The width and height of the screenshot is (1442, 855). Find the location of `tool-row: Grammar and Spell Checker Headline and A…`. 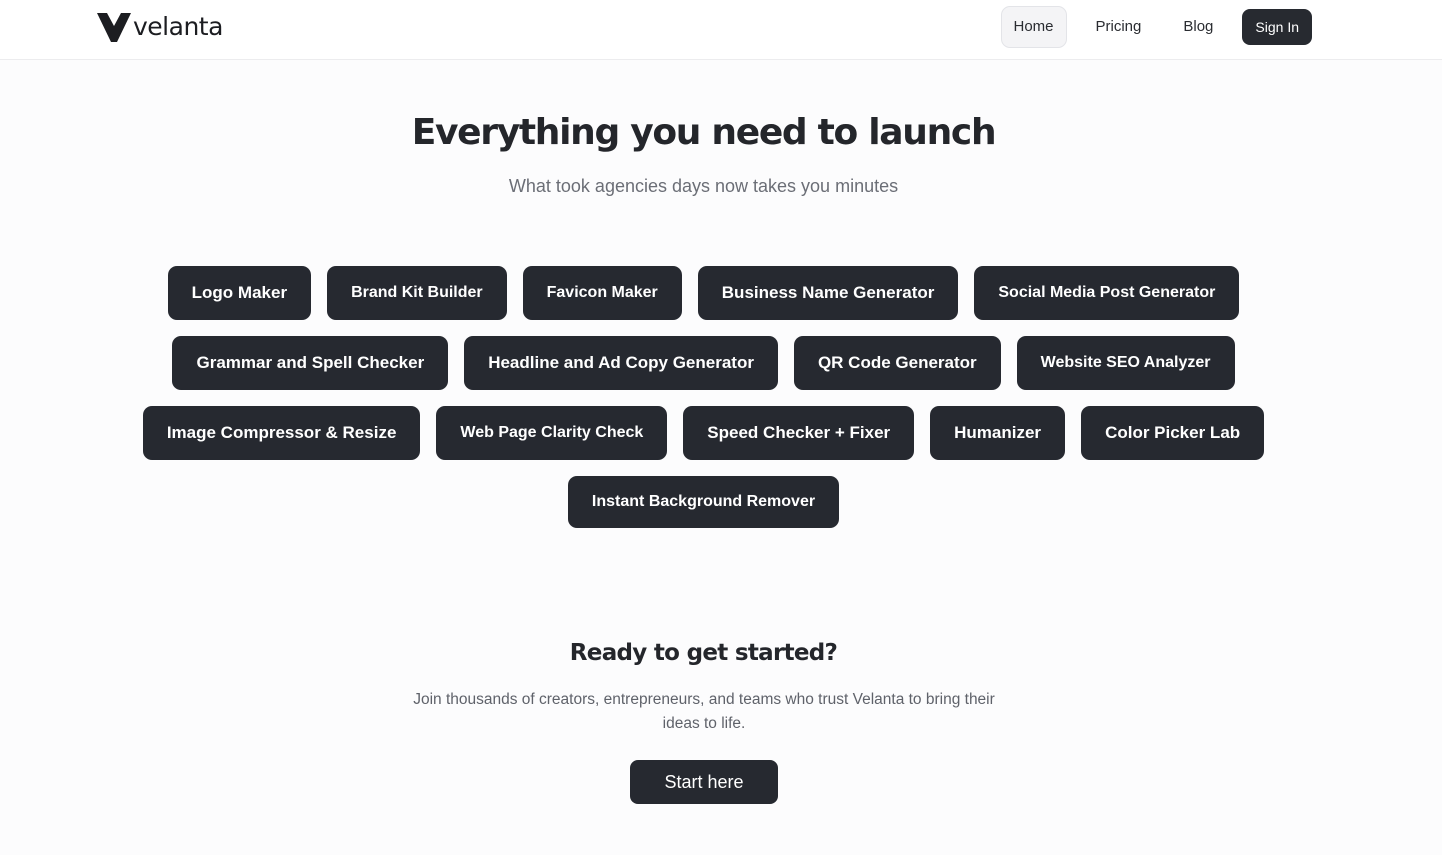

tool-row: Grammar and Spell Checker Headline and A… is located at coordinates (703, 363).